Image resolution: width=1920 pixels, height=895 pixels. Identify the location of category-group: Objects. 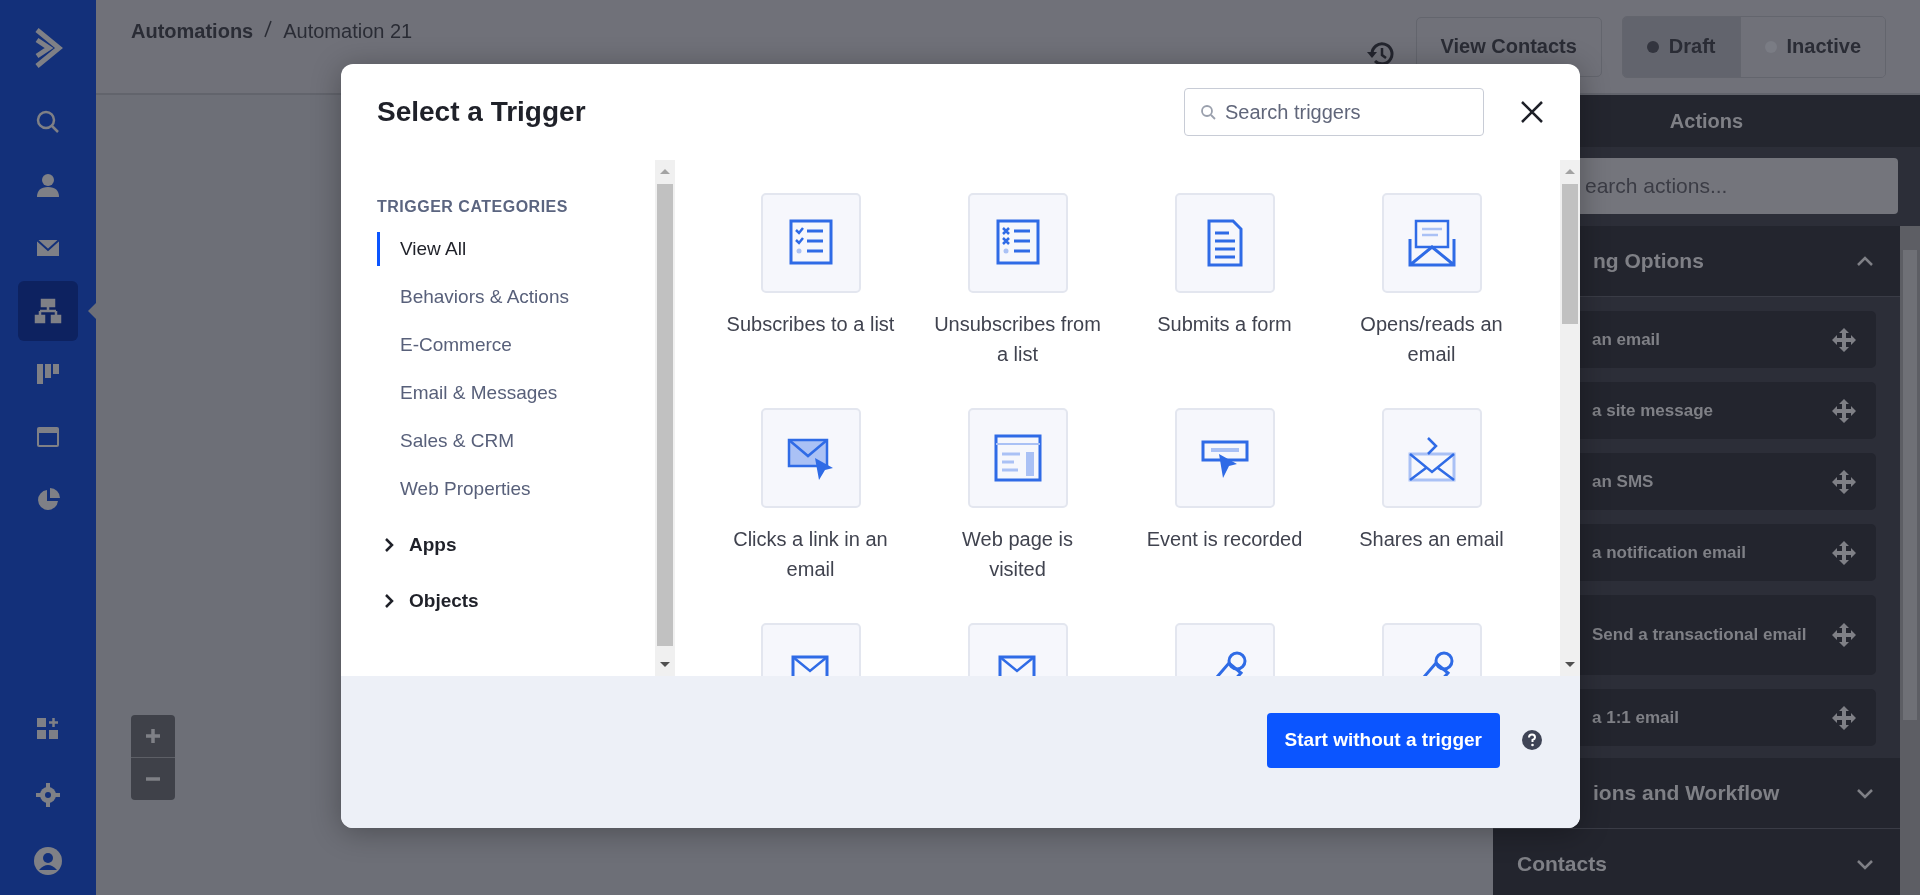
(516, 601).